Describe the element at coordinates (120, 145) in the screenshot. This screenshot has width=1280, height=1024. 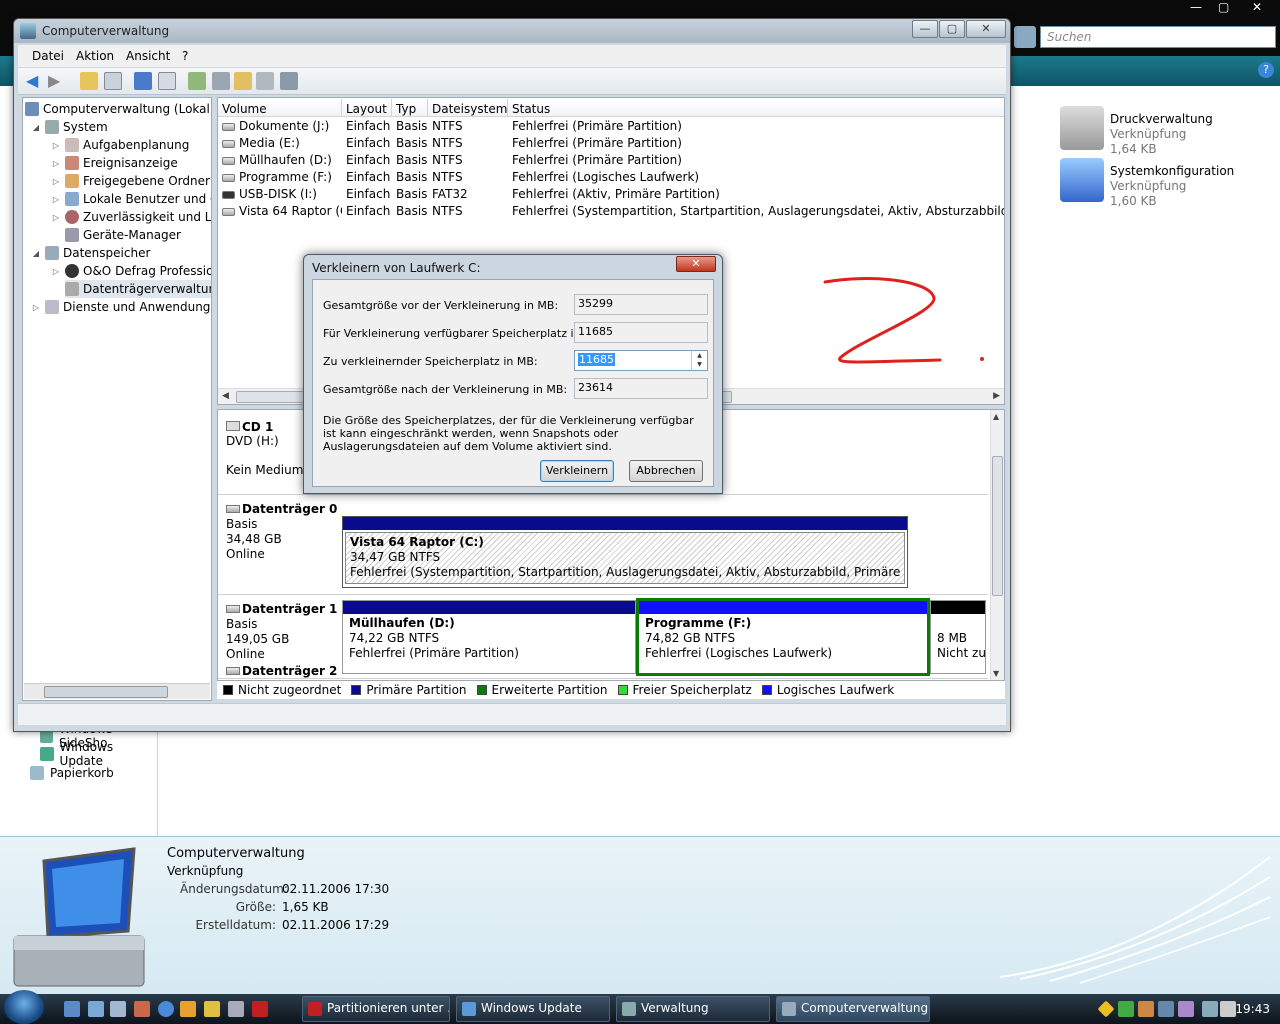
I see `tree-item-task-scheduler: ▷ Aufgabenplanung` at that location.